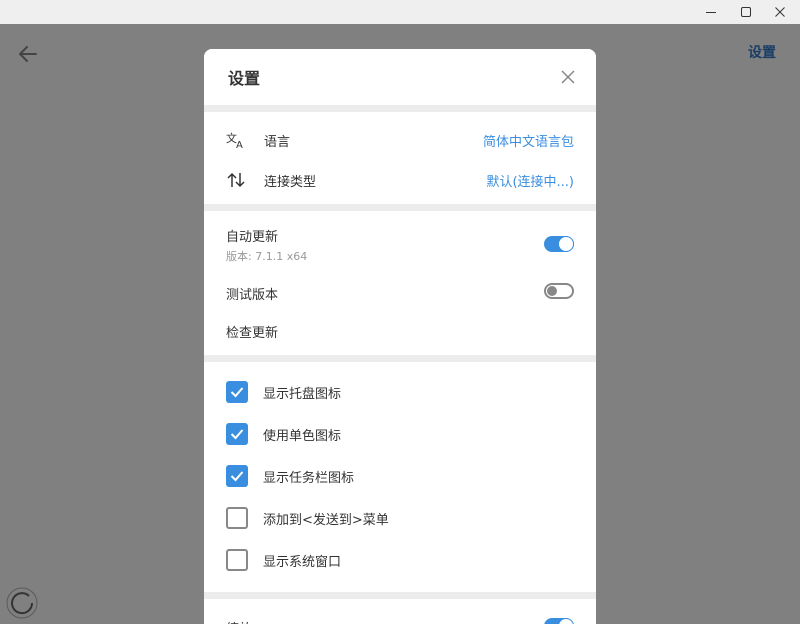 The image size is (800, 624). What do you see at coordinates (400, 283) in the screenshot?
I see `updates-section: 自动更新 版本: 7.1.1 x64 测试版本 检查更新` at bounding box center [400, 283].